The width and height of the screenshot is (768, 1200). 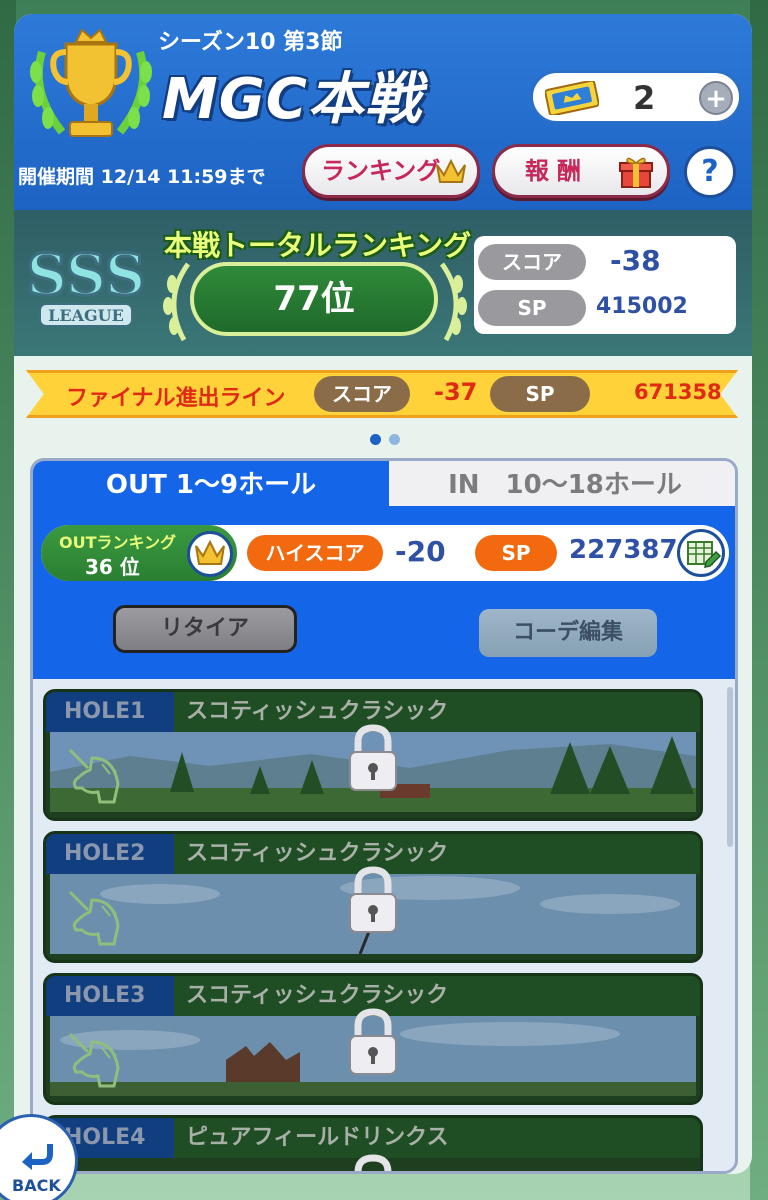 I want to click on background-right, so click(x=759, y=600).